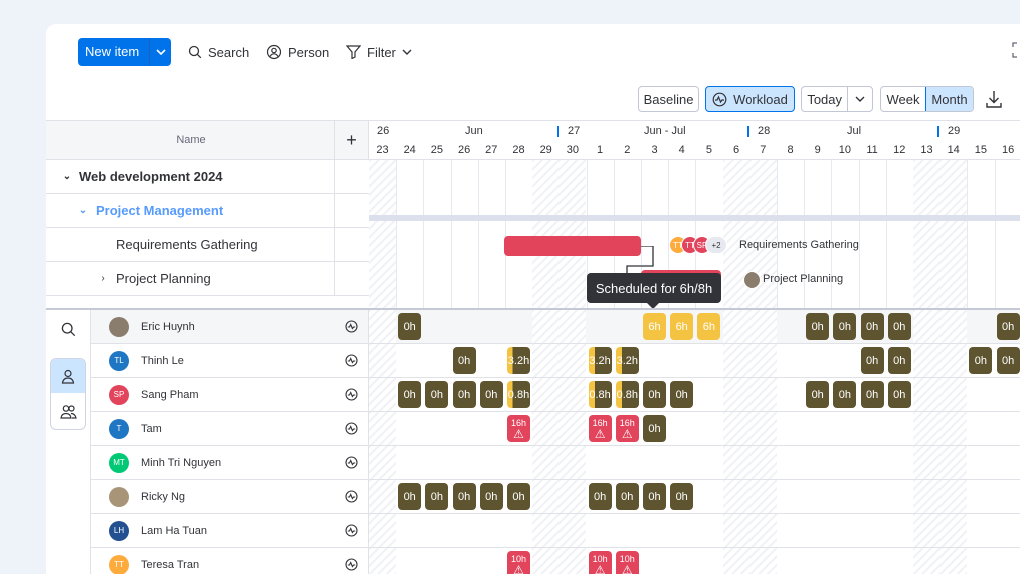  What do you see at coordinates (949, 99) in the screenshot?
I see `month-button: Month` at bounding box center [949, 99].